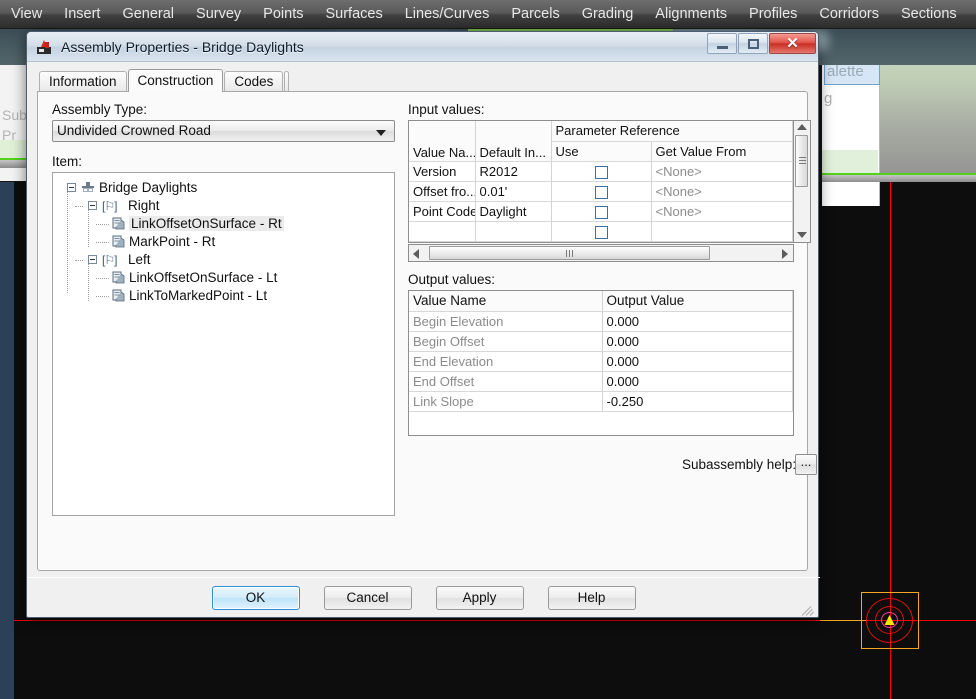 Image resolution: width=976 pixels, height=699 pixels. Describe the element at coordinates (506, 321) in the screenshot. I see `output-cell-value-name: Begin Elevation` at that location.